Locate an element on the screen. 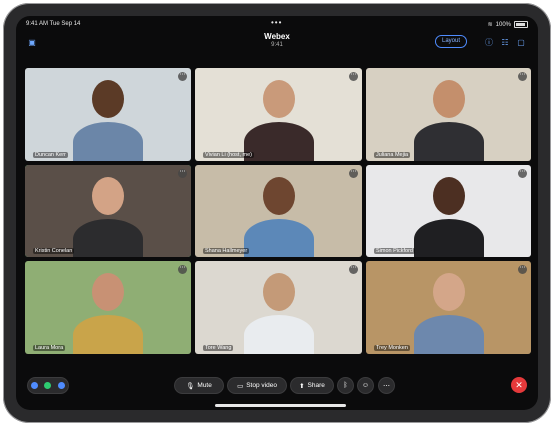 This screenshot has width=556, height=426. audio-icon is located at coordinates (35, 385).